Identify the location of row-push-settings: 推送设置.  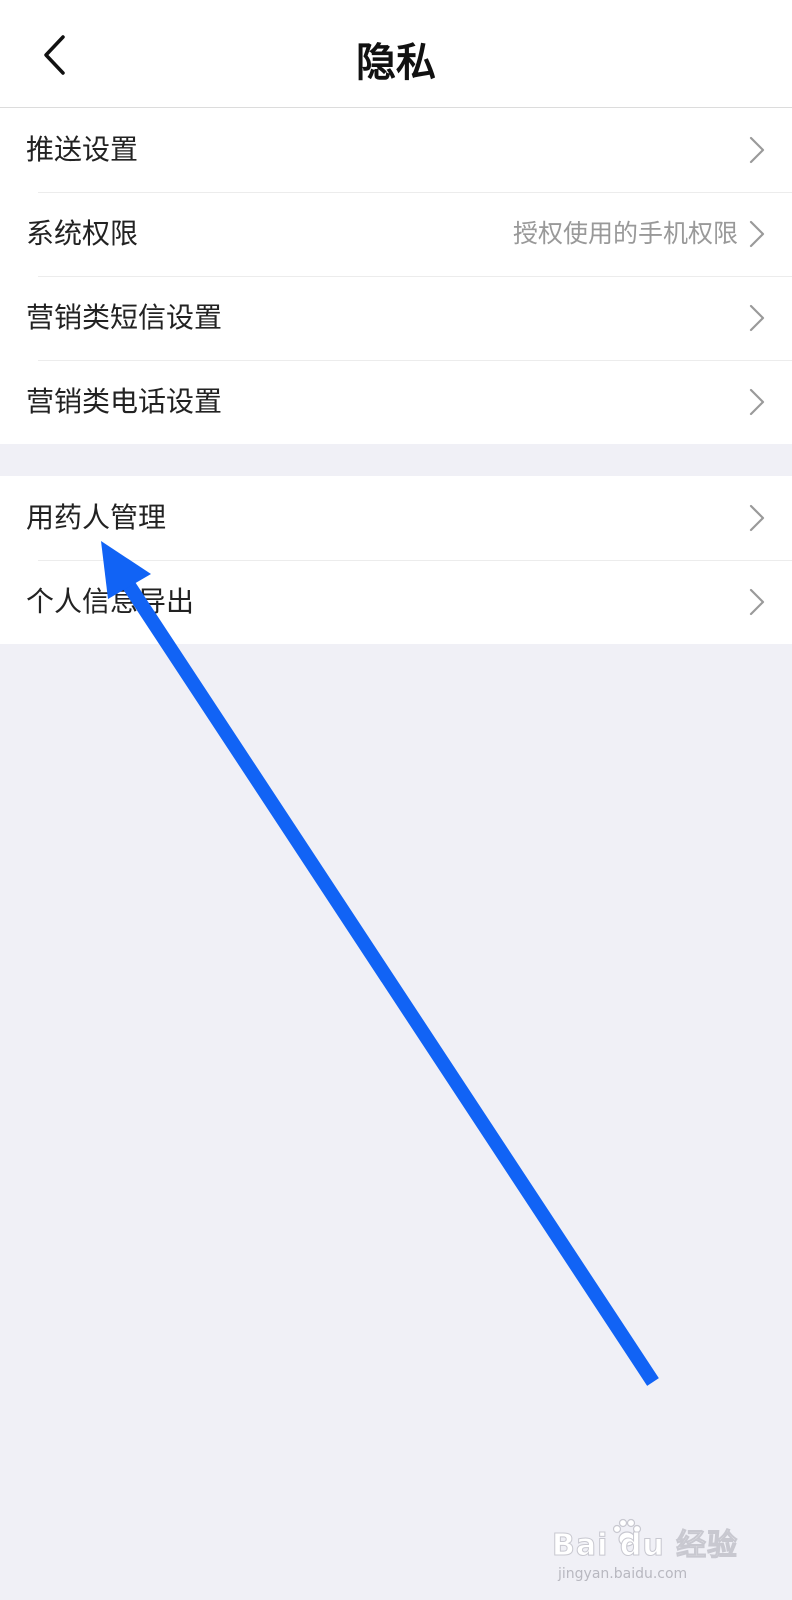
(396, 150).